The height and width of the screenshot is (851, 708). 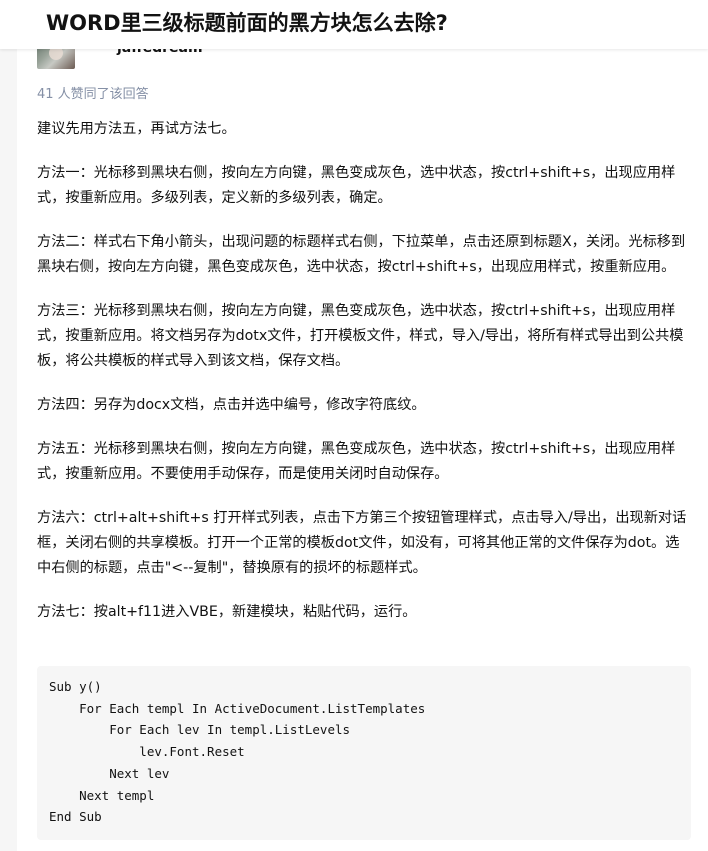 What do you see at coordinates (109, 773) in the screenshot?
I see `code-line: Next lev` at bounding box center [109, 773].